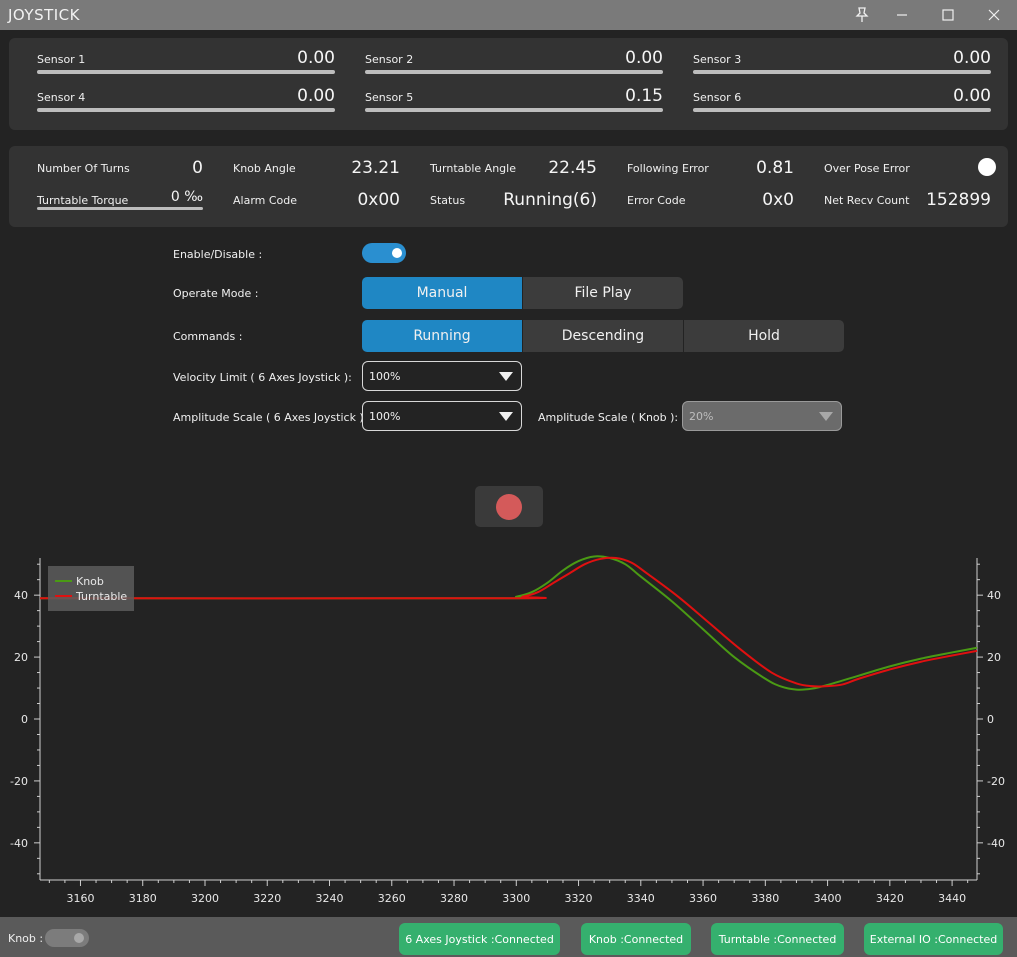  Describe the element at coordinates (262, 377) in the screenshot. I see `velocity-limit-label: Velocity Limit ( 6 Axes Joystick ):` at that location.